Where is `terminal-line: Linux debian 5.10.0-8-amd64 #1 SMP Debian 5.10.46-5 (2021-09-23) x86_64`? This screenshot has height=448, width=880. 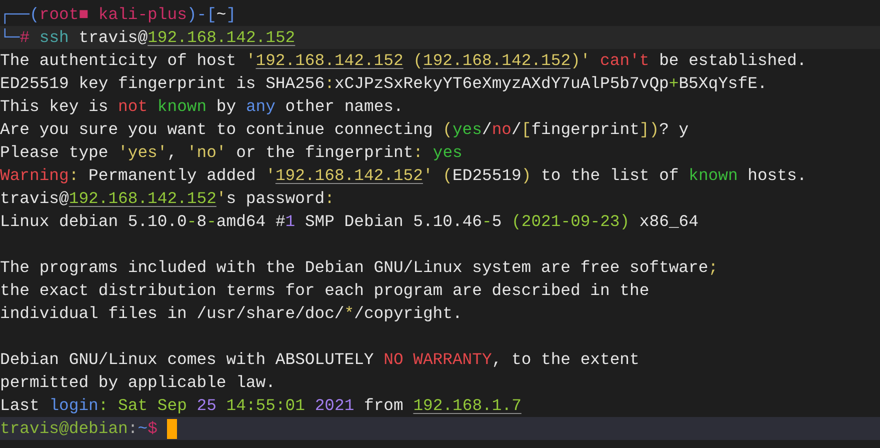 terminal-line: Linux debian 5.10.0-8-amd64 #1 SMP Debian 5.10.46-5 (2021-09-23) x86_64 is located at coordinates (349, 222).